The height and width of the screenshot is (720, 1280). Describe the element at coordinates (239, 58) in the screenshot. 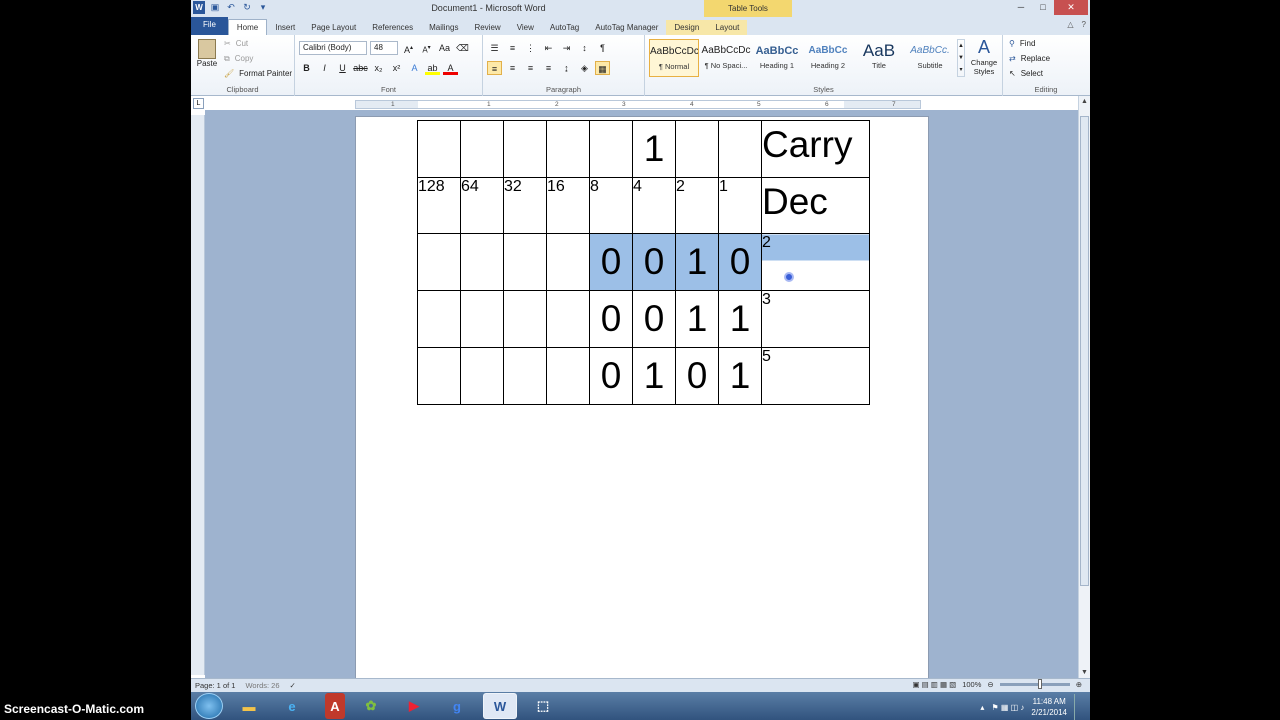

I see `copy-button: ⧉ Copy` at that location.